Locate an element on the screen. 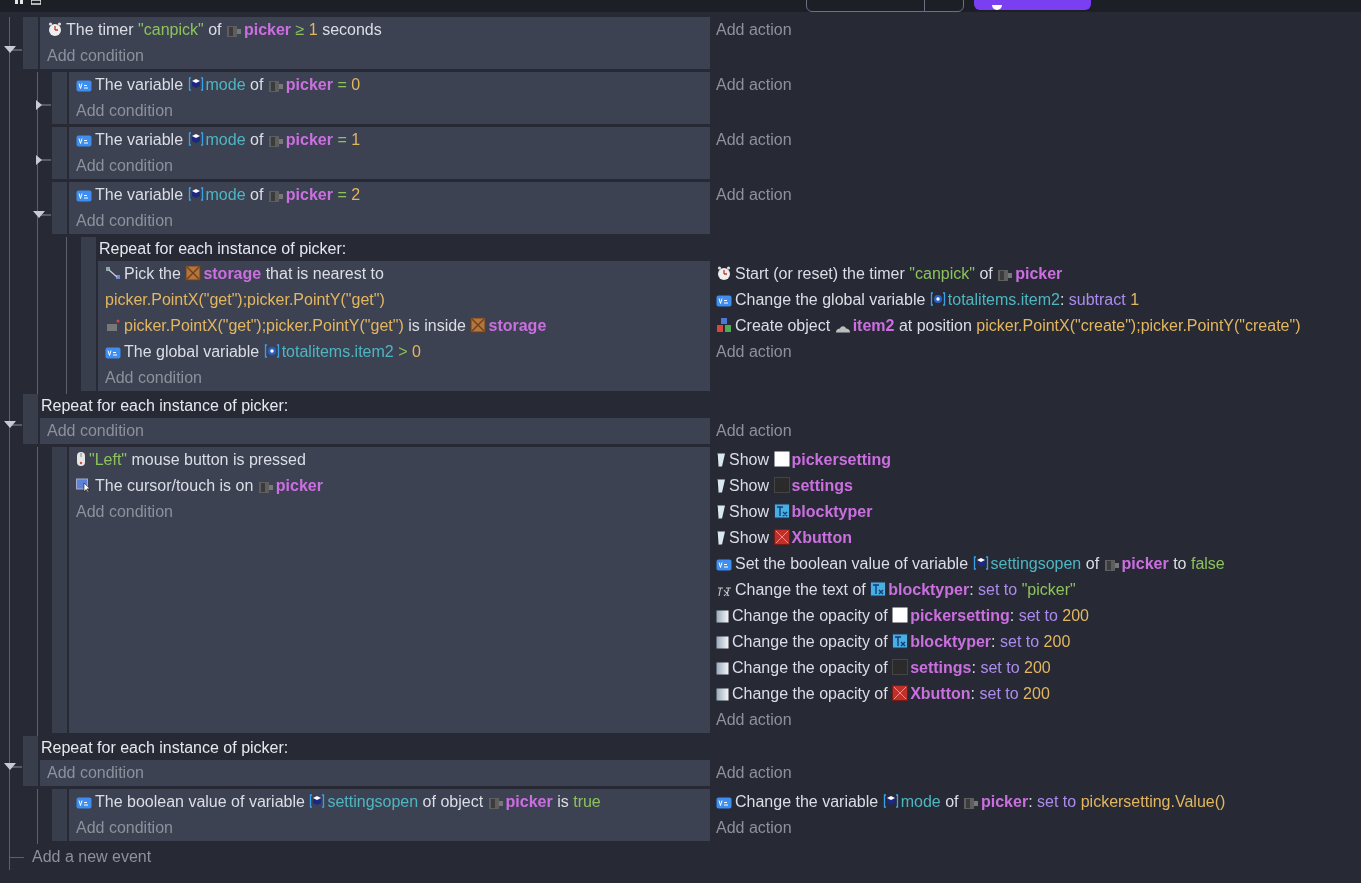  condition-text: The cursor/touch is on is located at coordinates (174, 485).